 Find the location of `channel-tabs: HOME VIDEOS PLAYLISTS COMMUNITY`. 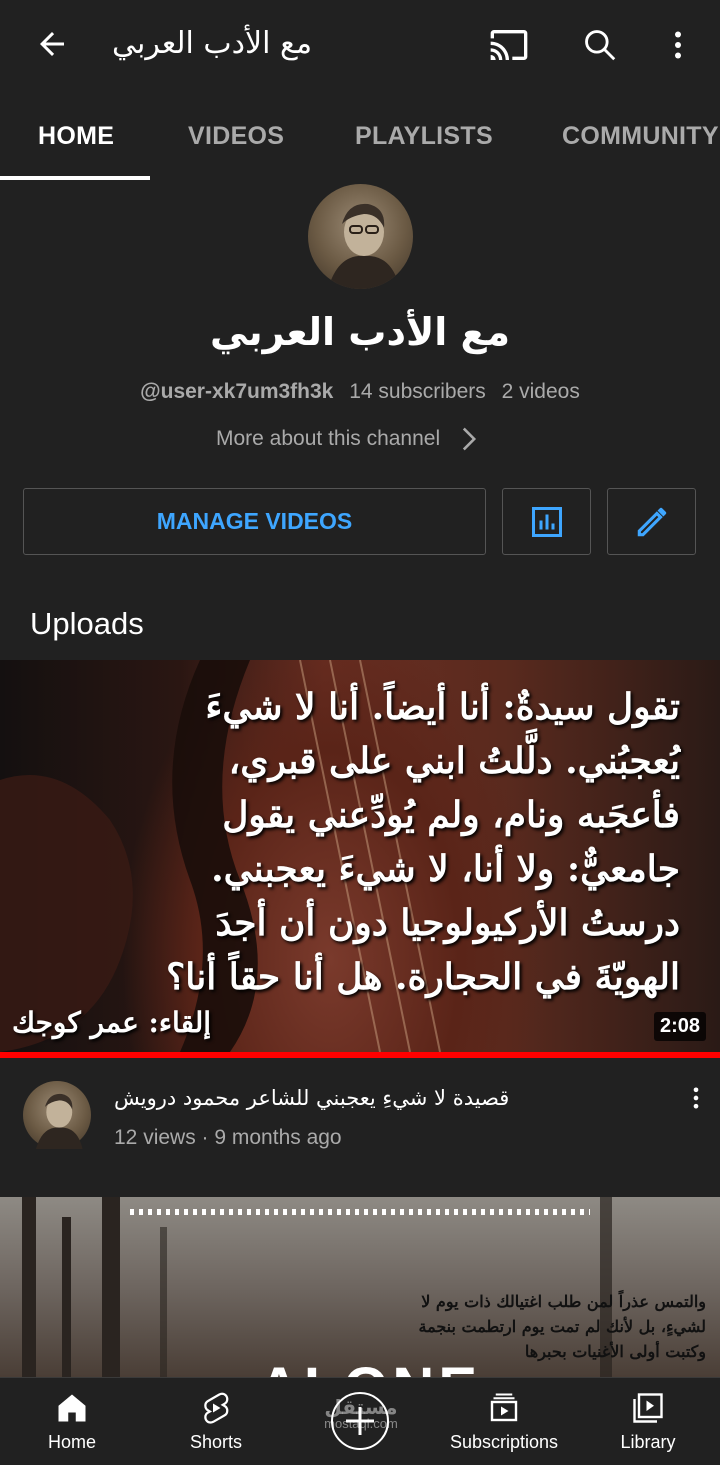

channel-tabs: HOME VIDEOS PLAYLISTS COMMUNITY is located at coordinates (360, 140).